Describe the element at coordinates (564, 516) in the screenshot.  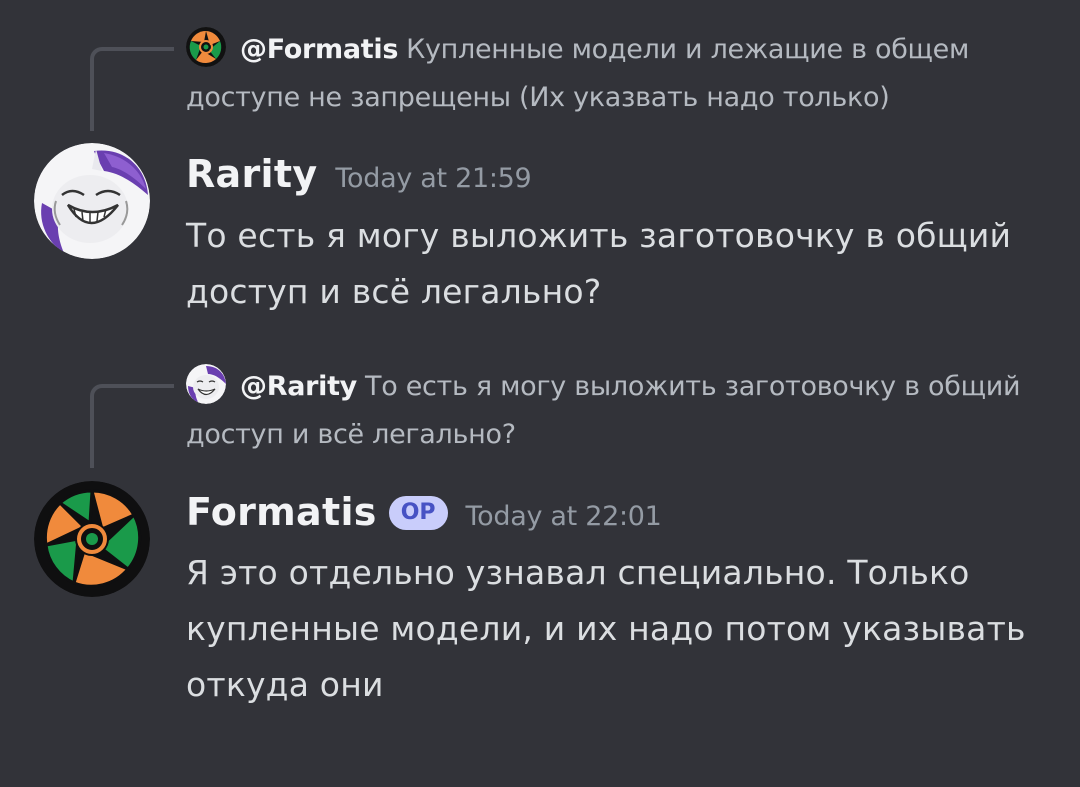
I see `timestamp: Today at 22:01` at that location.